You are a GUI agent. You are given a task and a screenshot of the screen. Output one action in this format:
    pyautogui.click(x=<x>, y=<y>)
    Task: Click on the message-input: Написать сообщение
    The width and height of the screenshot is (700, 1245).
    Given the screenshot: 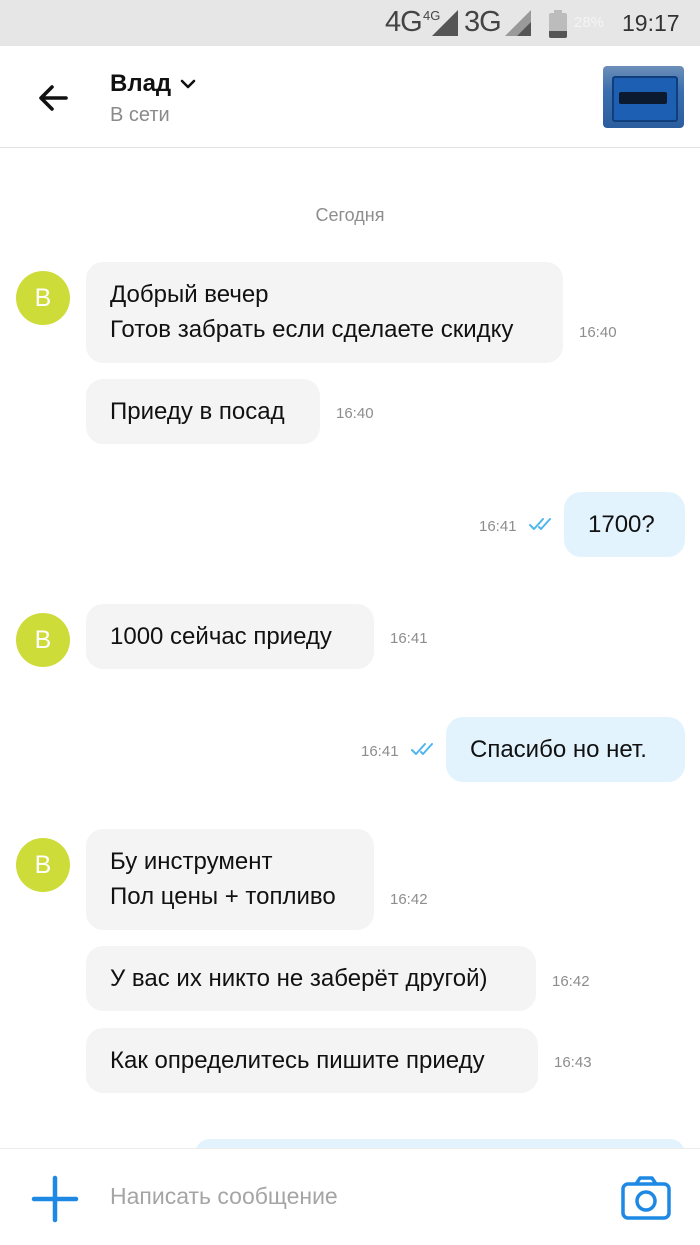 What is the action you would take?
    pyautogui.click(x=224, y=1196)
    